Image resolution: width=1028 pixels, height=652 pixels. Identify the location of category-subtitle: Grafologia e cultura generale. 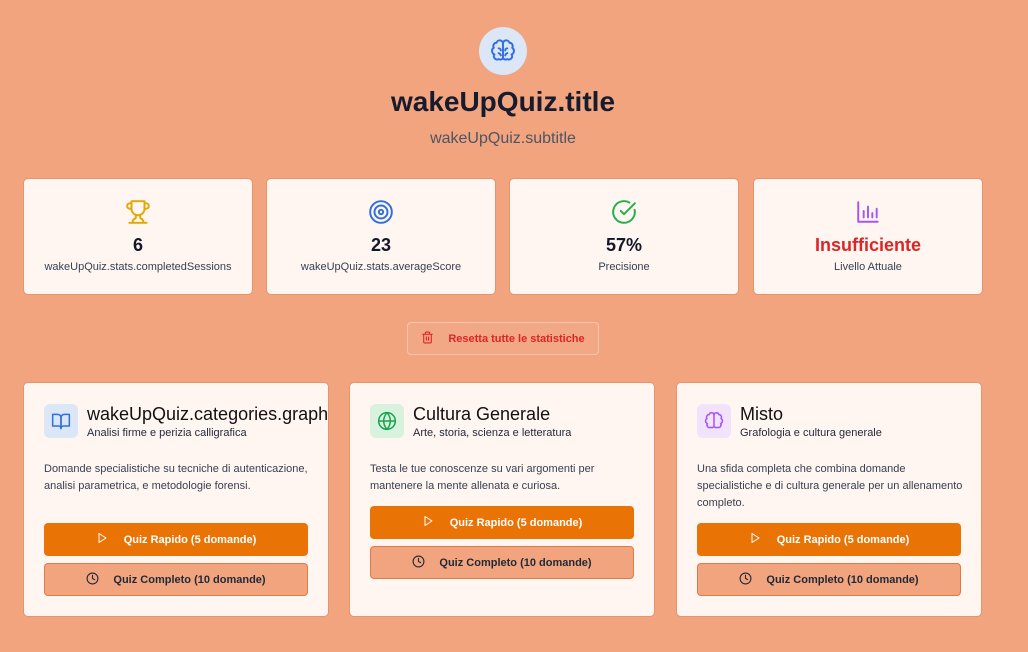
(811, 433).